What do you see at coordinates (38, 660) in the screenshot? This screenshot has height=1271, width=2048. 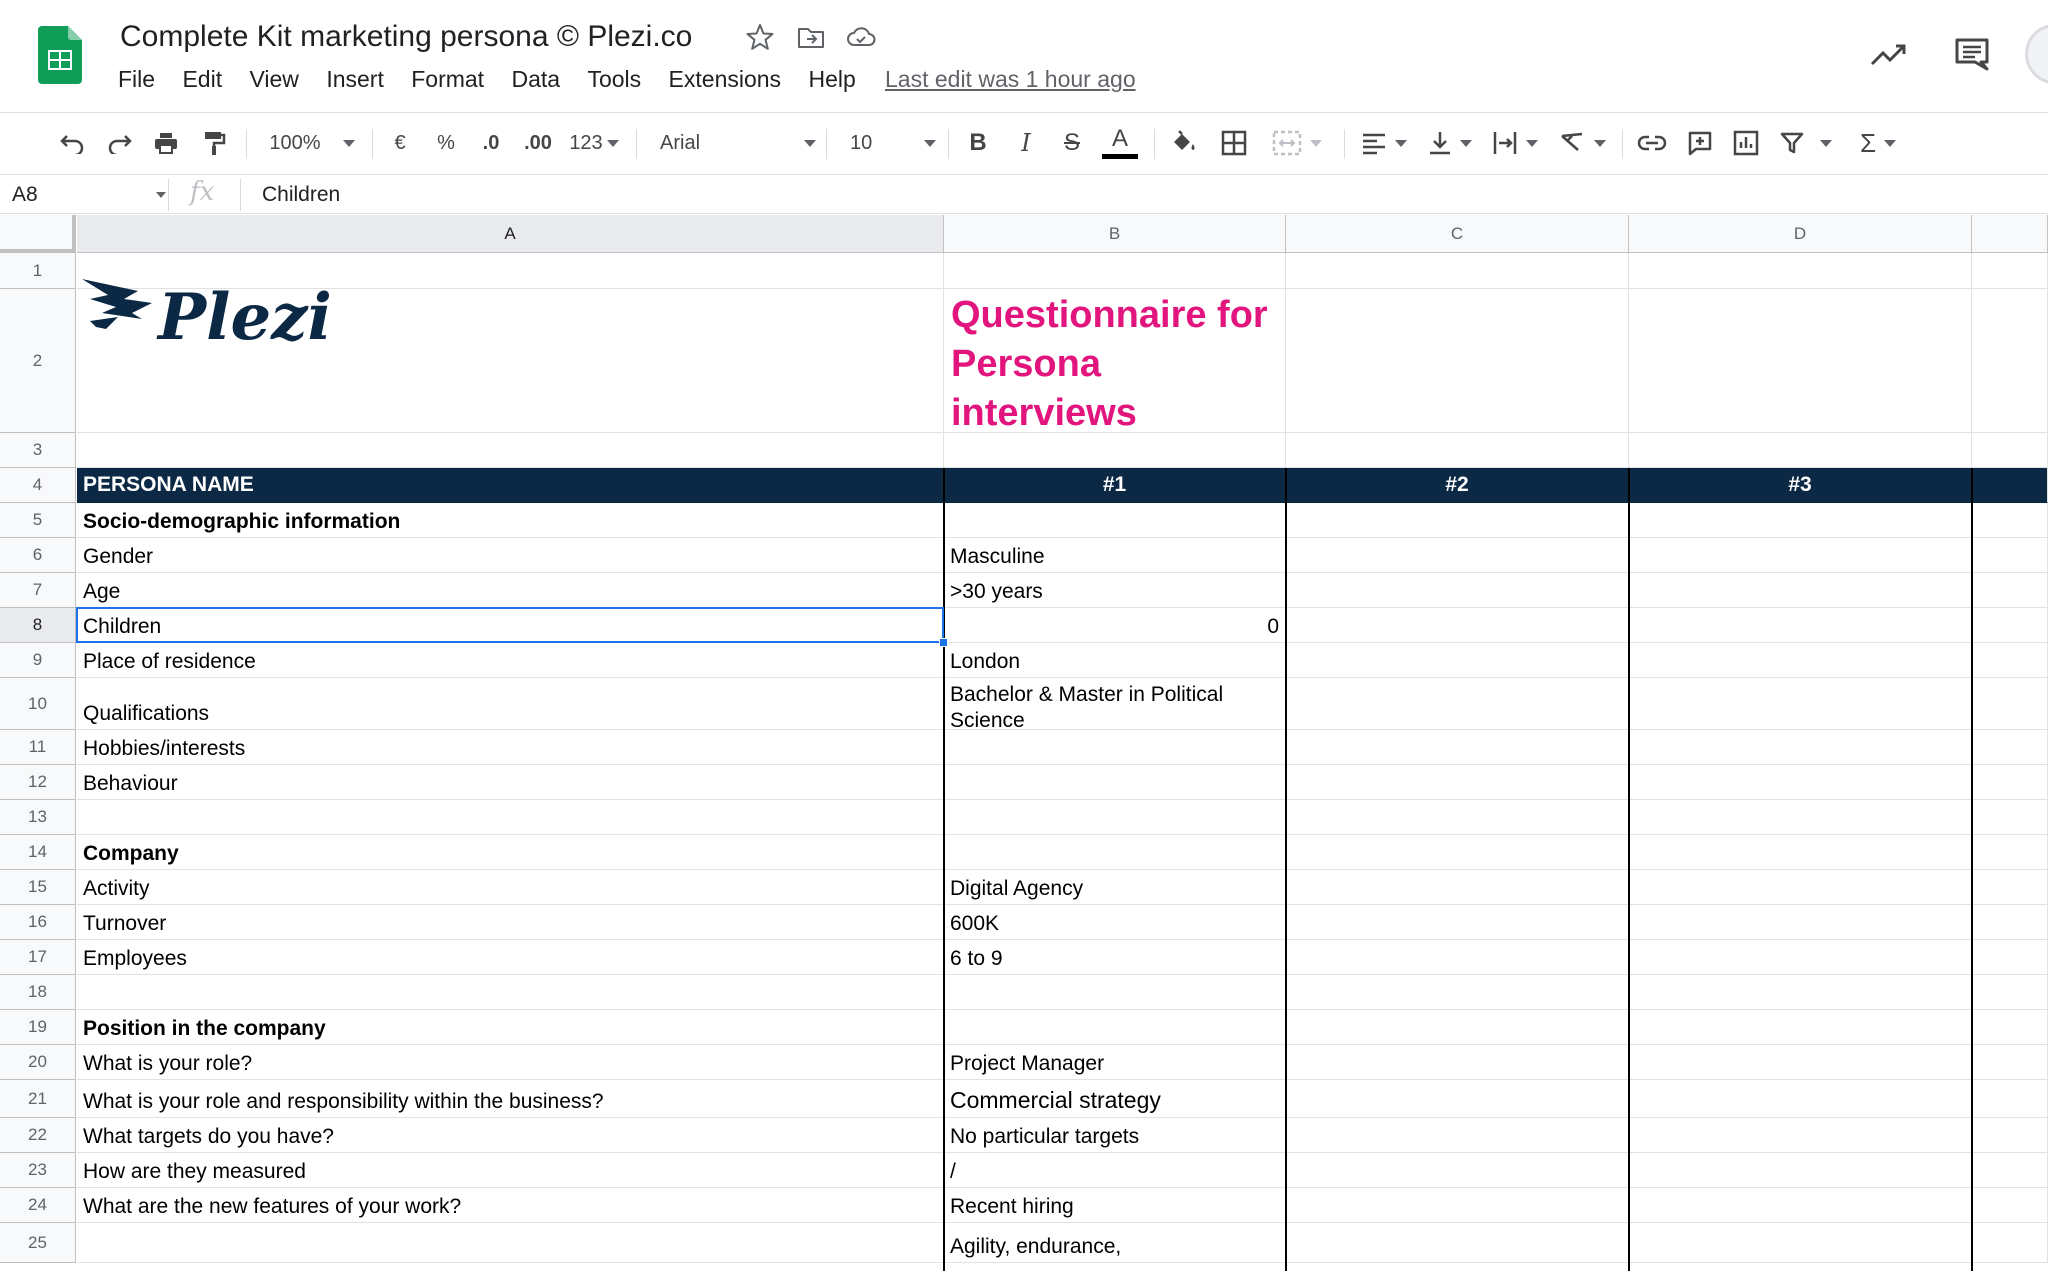 I see `row-header-9: 9` at bounding box center [38, 660].